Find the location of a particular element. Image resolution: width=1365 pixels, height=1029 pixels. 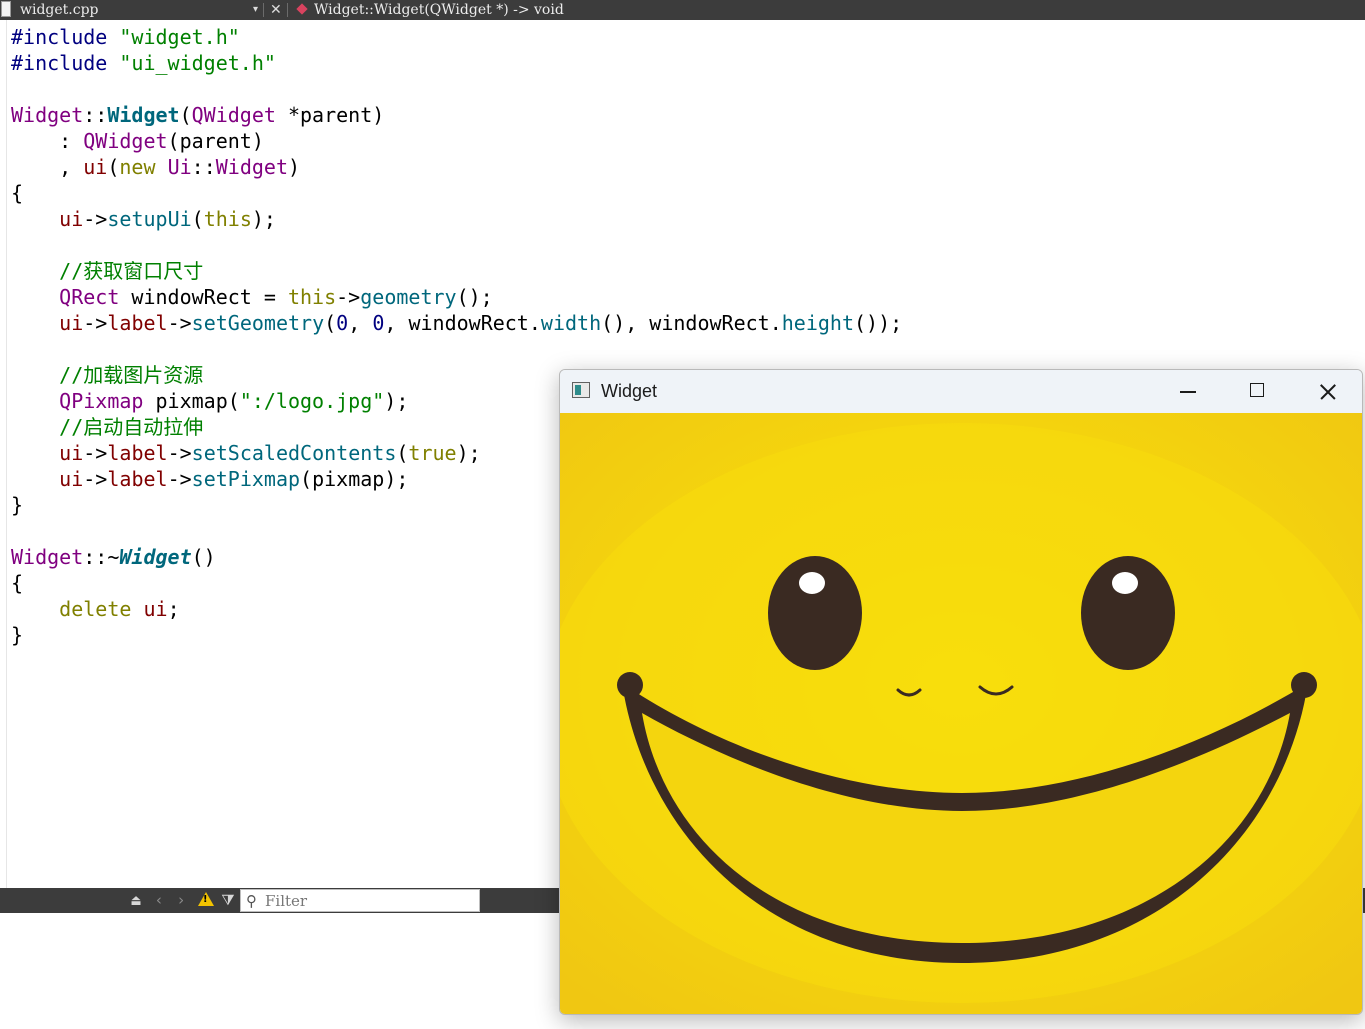

code-token: setupUi is located at coordinates (149, 219).